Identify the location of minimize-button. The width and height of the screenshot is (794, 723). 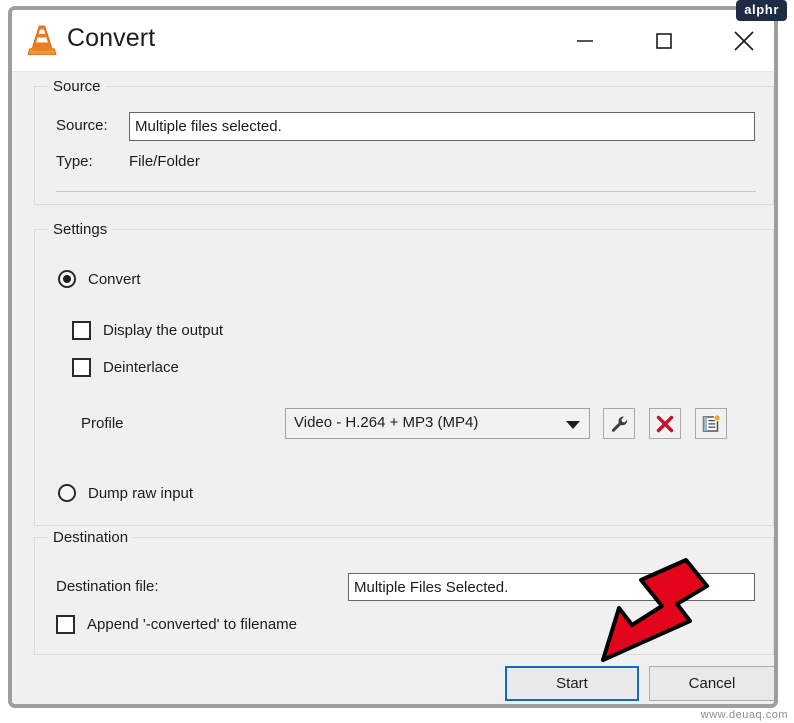
(585, 40).